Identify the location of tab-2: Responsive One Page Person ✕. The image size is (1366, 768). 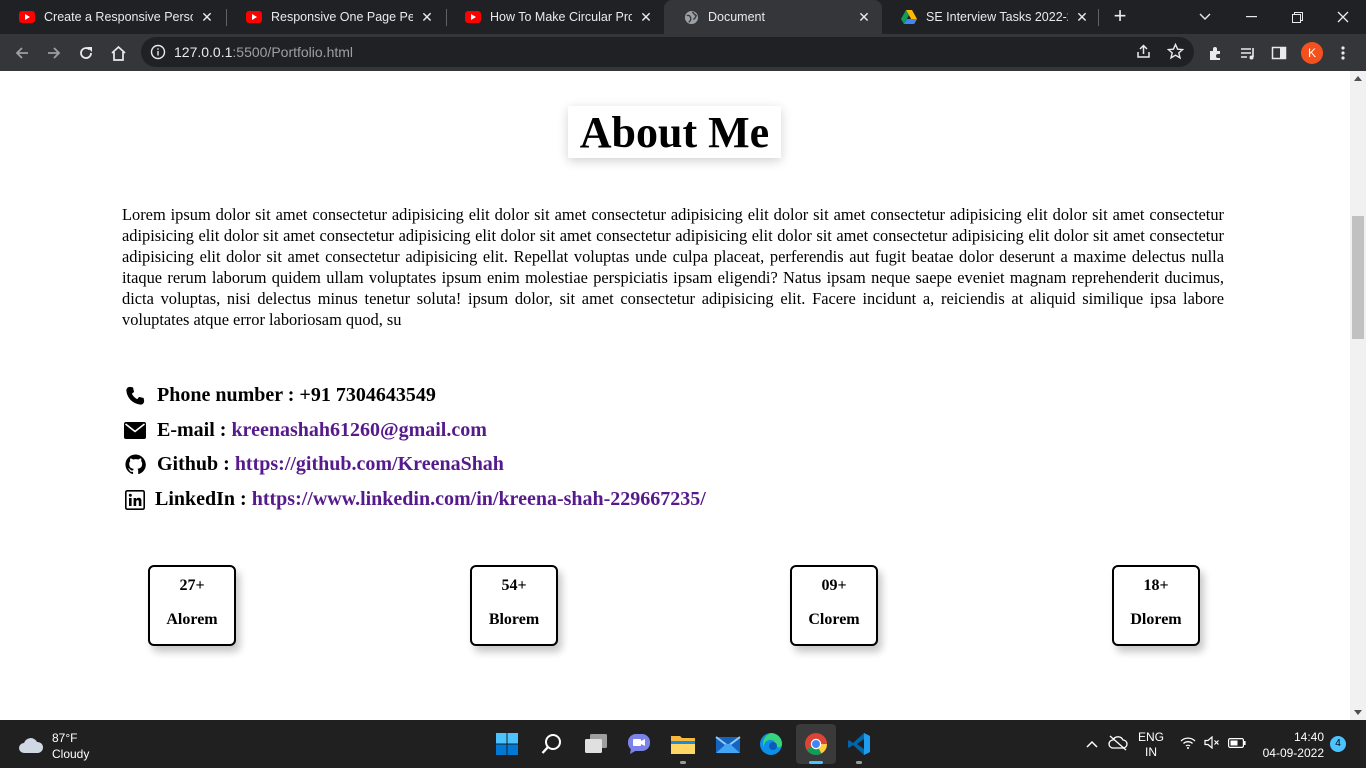
(336, 17).